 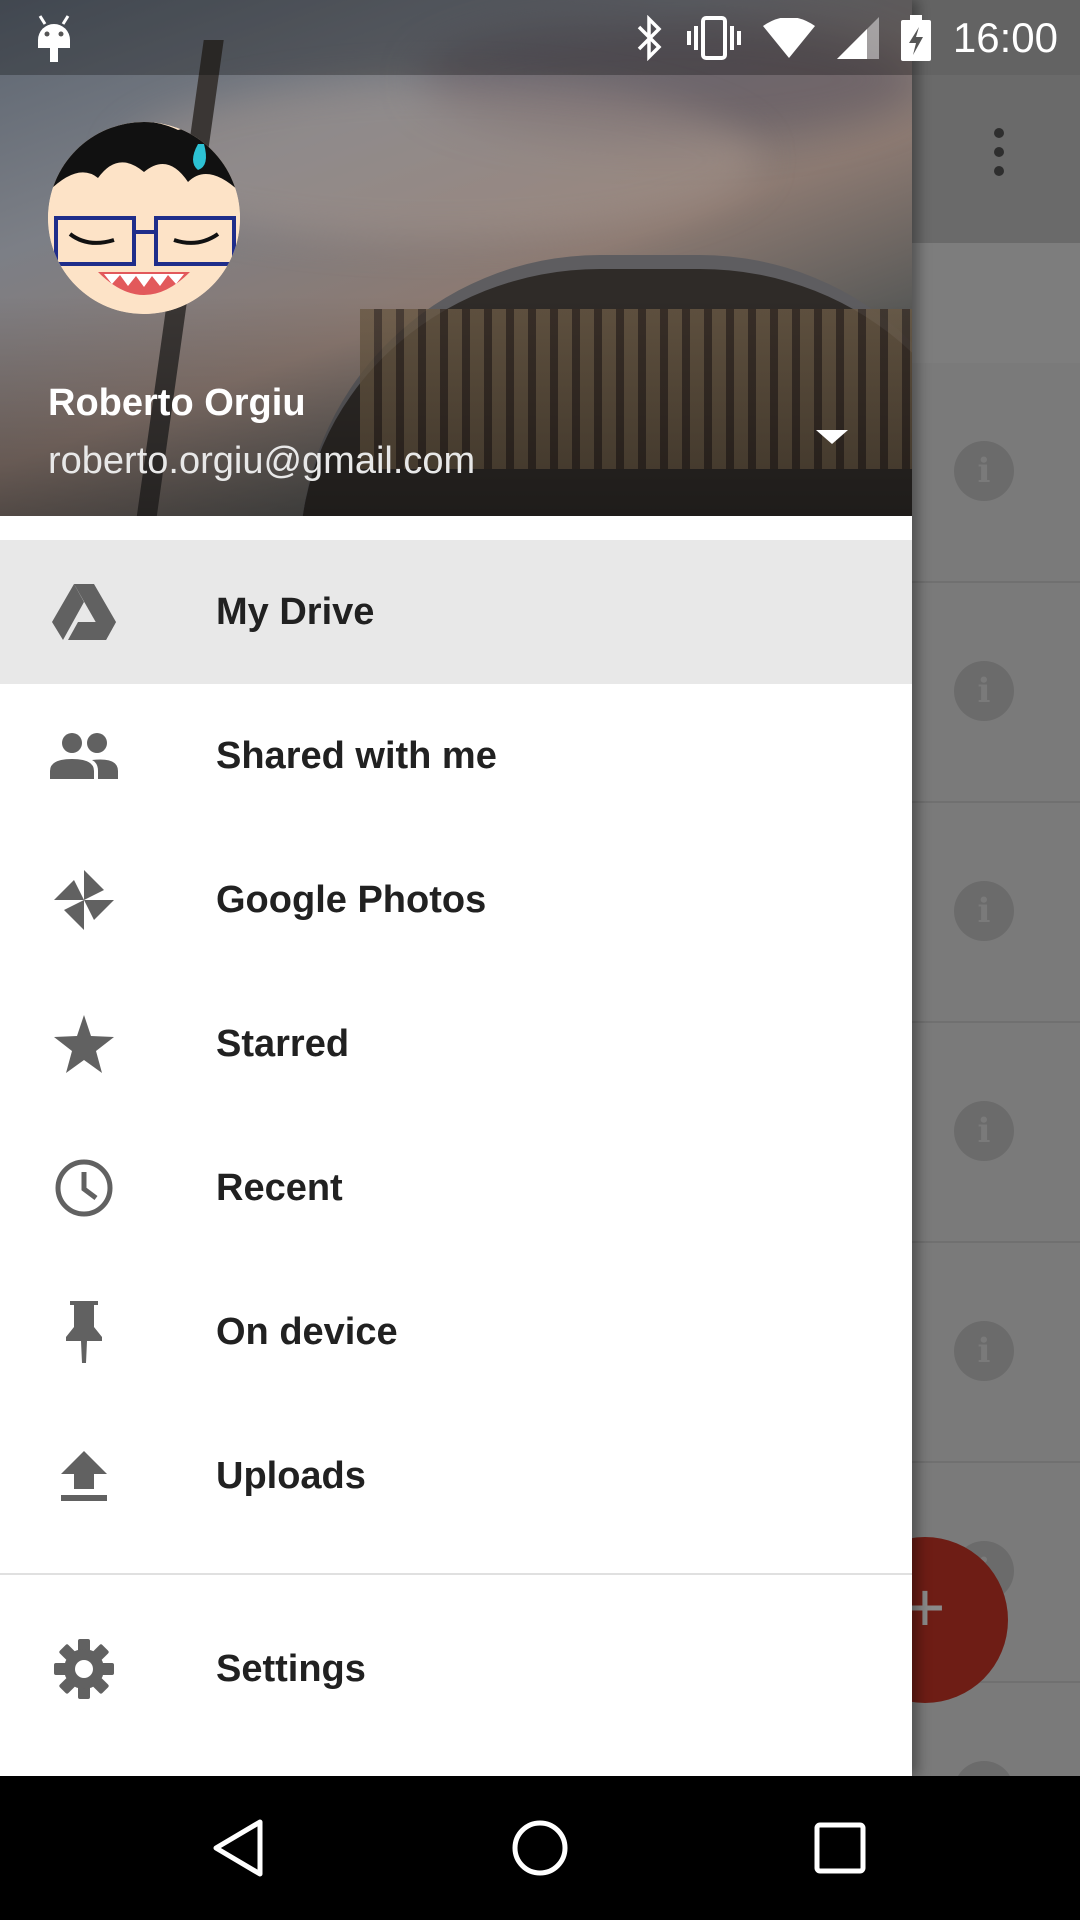 What do you see at coordinates (456, 1332) in the screenshot?
I see `menu-item-on-device: On device` at bounding box center [456, 1332].